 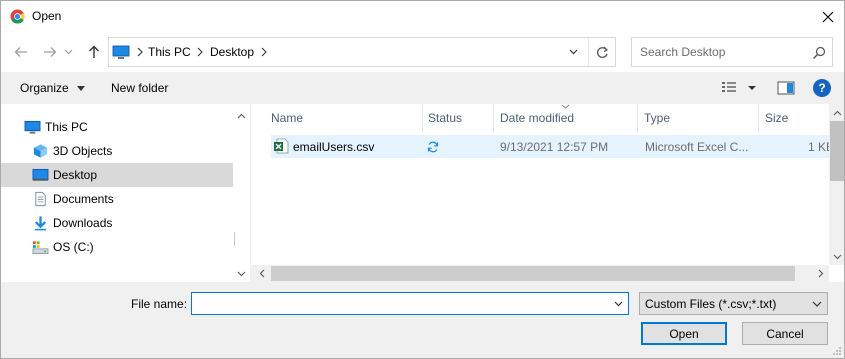 I want to click on new-folder-button: New folder, so click(x=139, y=88).